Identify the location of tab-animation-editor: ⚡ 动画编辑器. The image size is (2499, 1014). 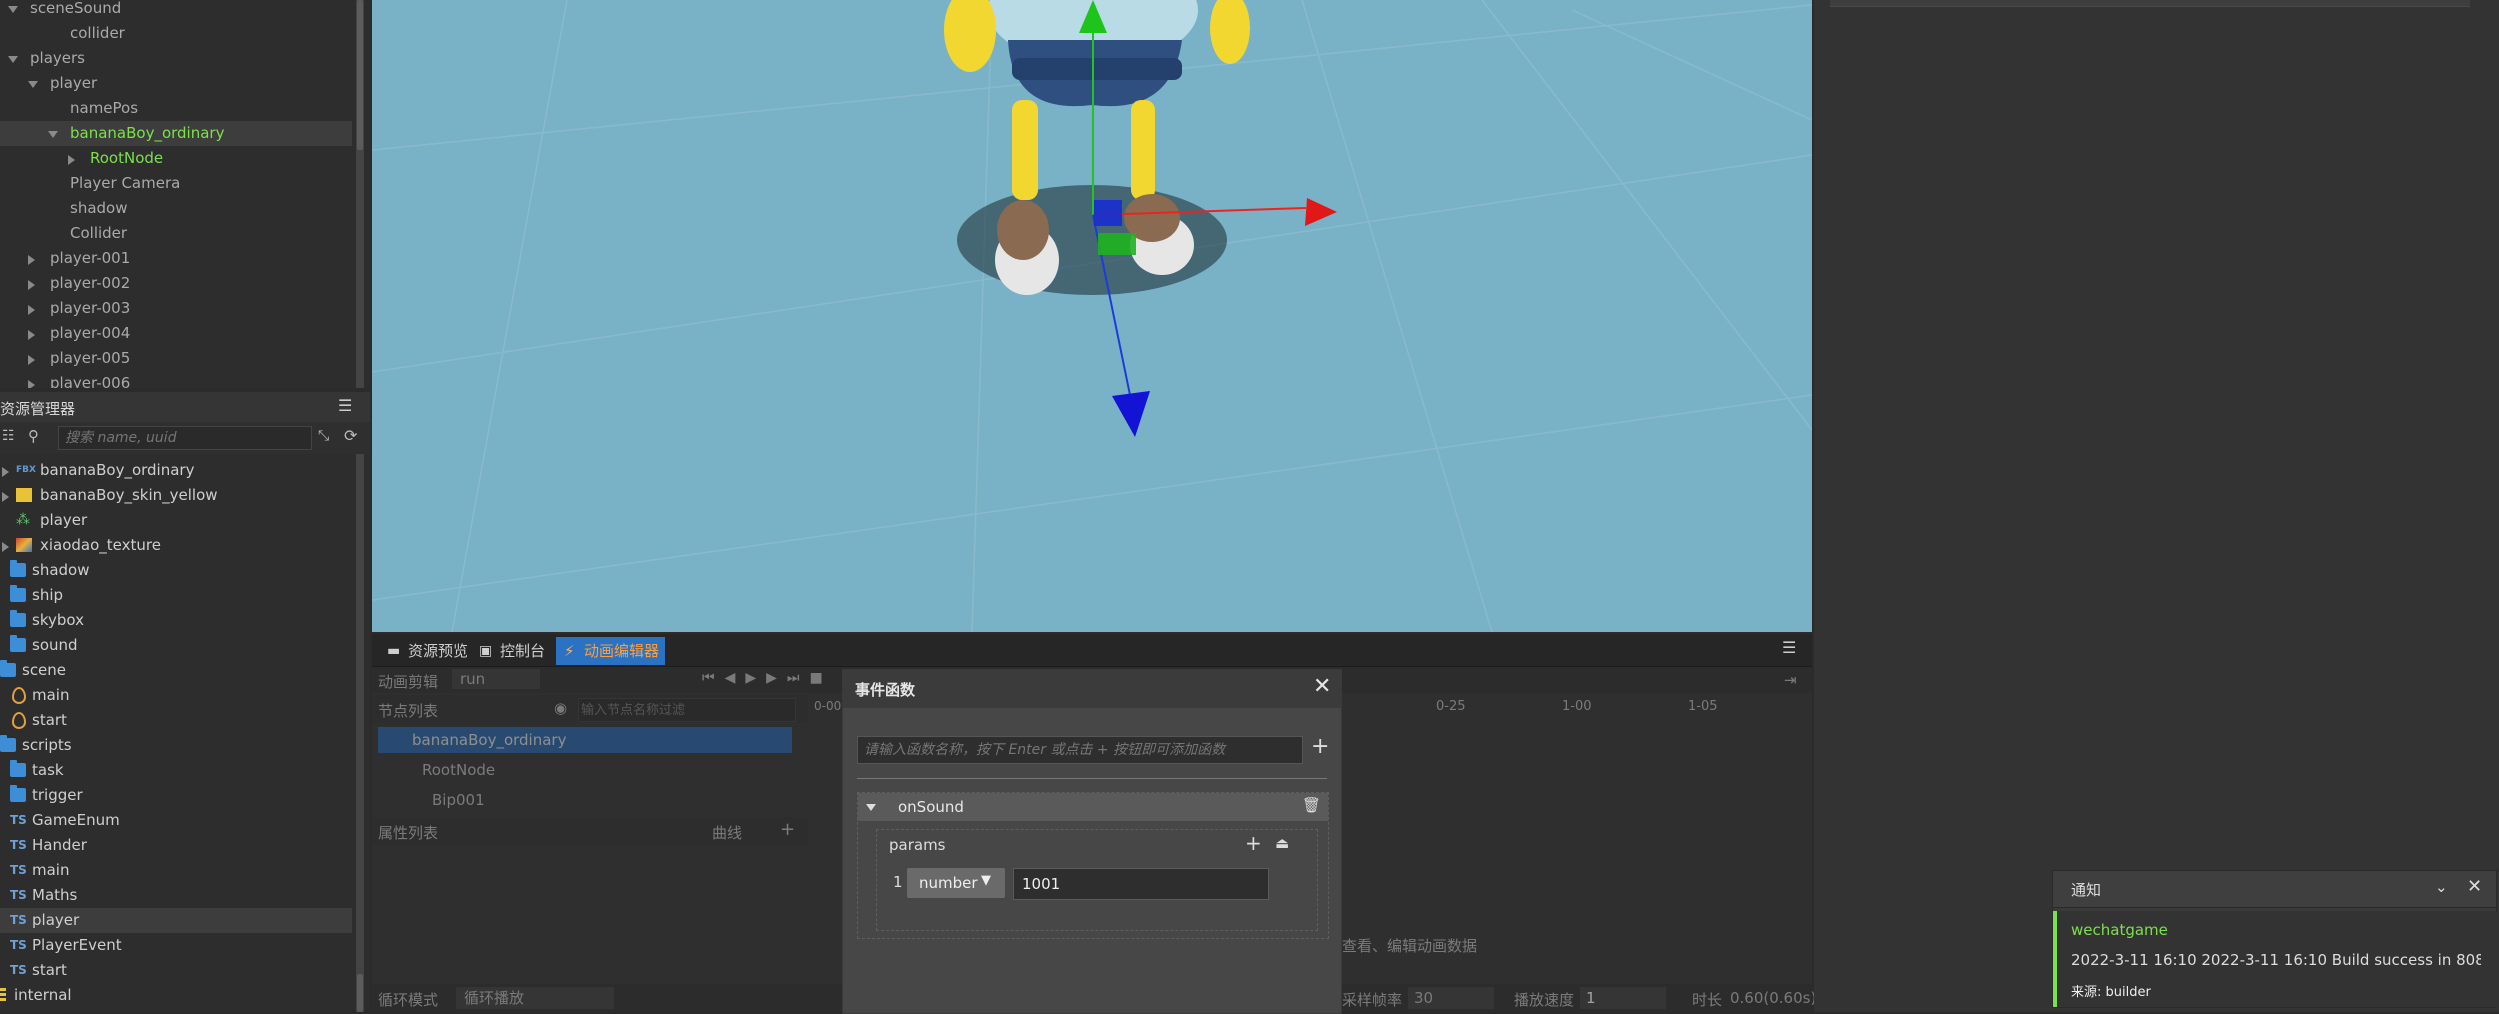
(611, 651).